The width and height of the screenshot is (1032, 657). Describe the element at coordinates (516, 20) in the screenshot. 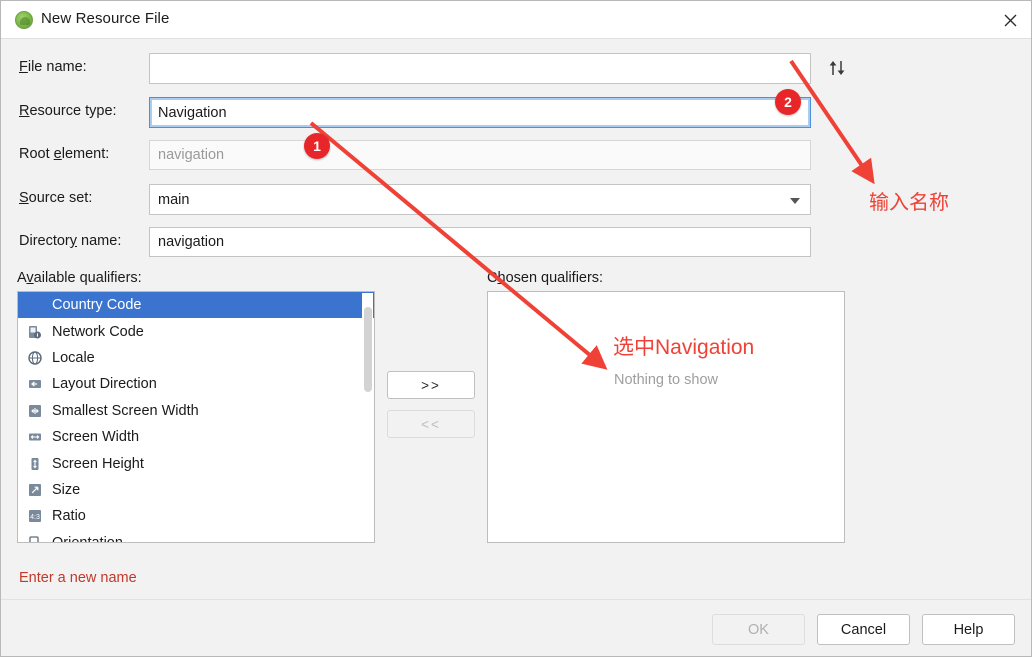

I see `title-bar: New Resource File` at that location.